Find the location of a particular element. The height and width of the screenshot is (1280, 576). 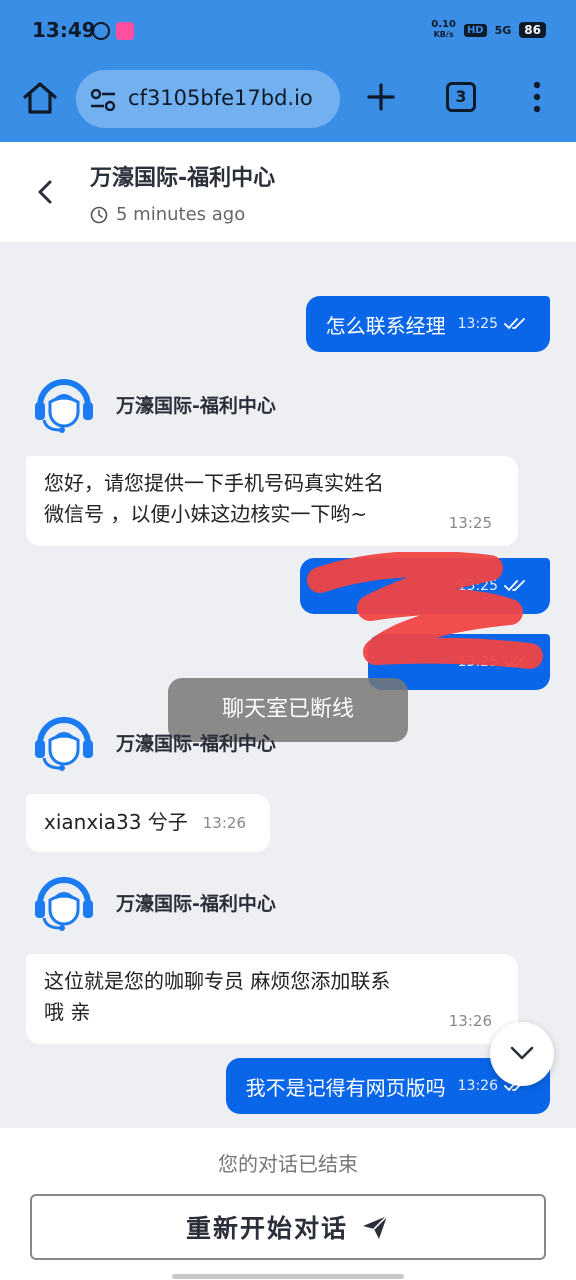

message-text-line2: 哦 亲 is located at coordinates (67, 1012).